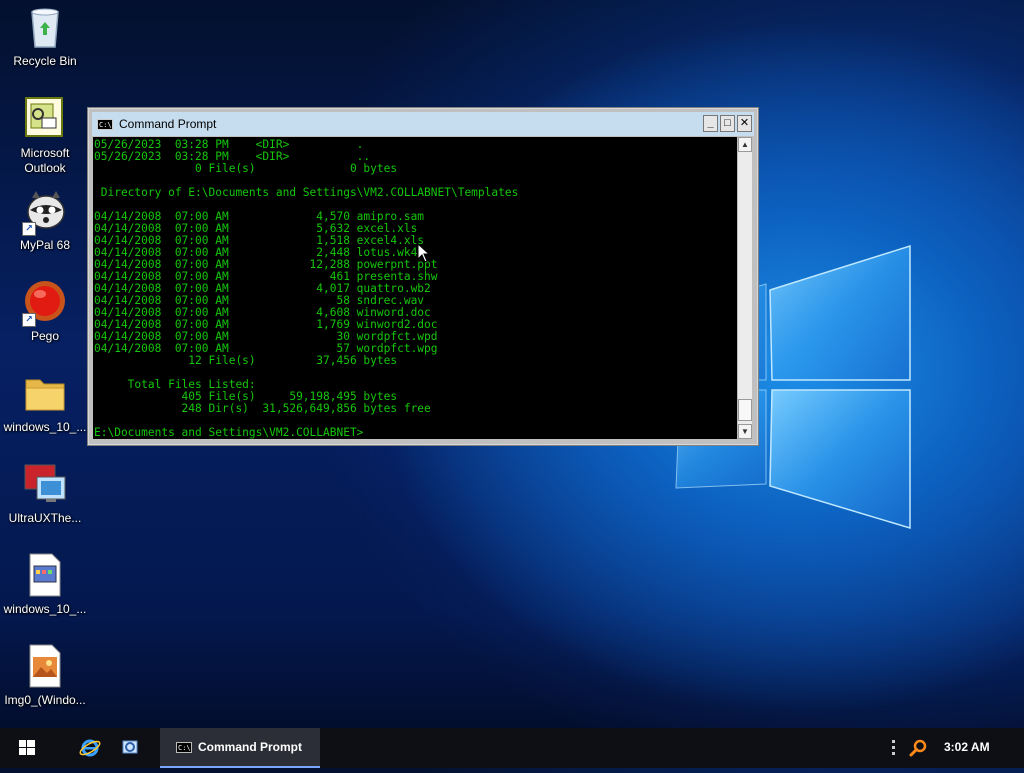  I want to click on desktop-icon-pego: ↗ Pego, so click(45, 311).